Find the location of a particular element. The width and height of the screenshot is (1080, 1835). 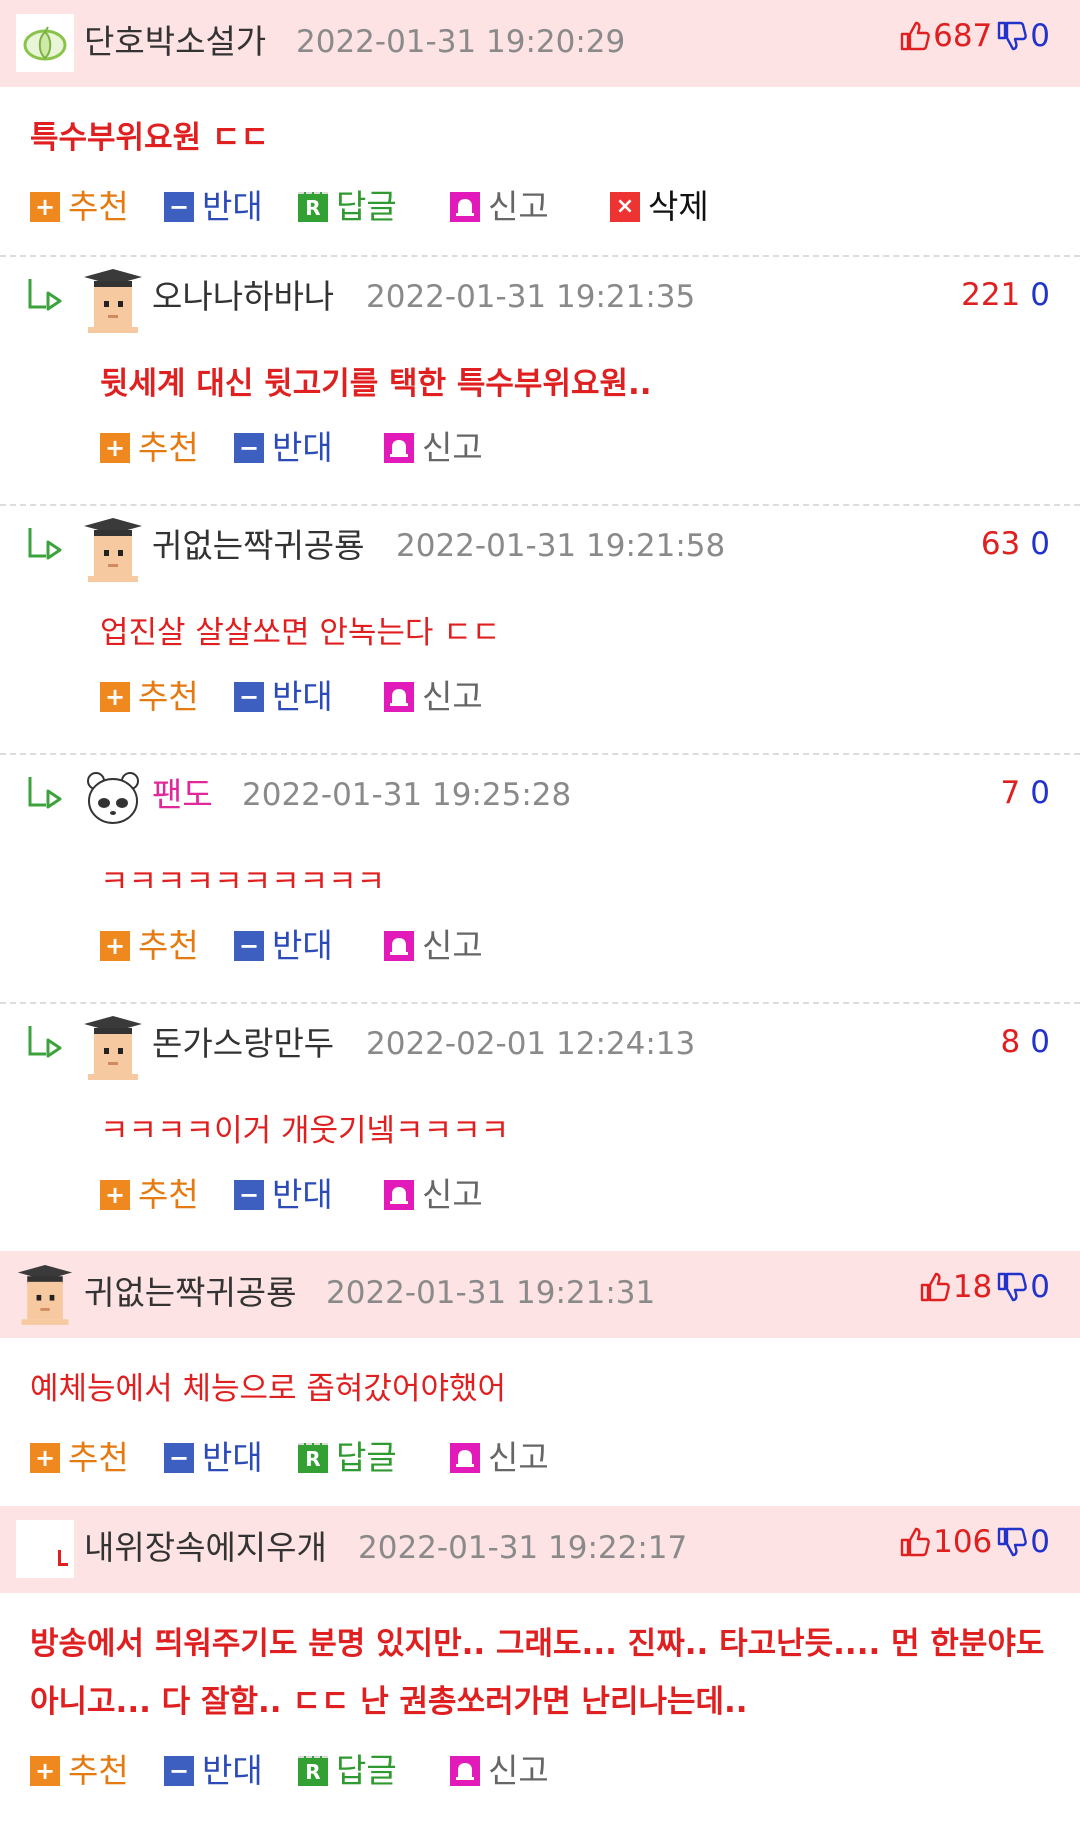

vote-counts: 70 is located at coordinates (1025, 793).